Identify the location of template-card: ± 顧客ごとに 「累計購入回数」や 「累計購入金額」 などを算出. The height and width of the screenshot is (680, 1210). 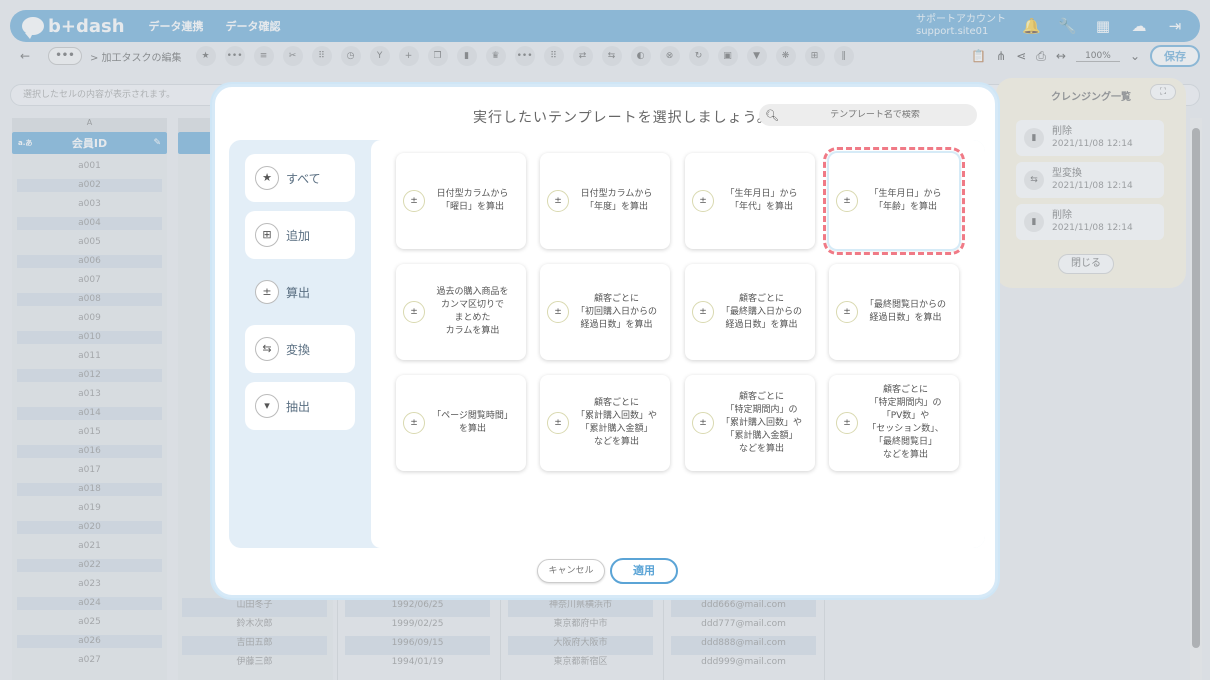
(605, 423).